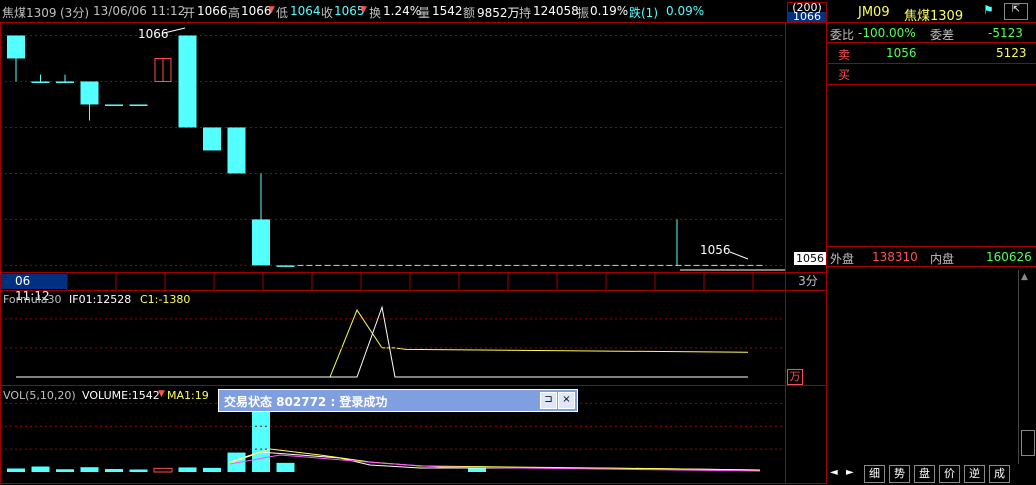 The height and width of the screenshot is (485, 1036). I want to click on formula-line-if01, so click(382, 343).